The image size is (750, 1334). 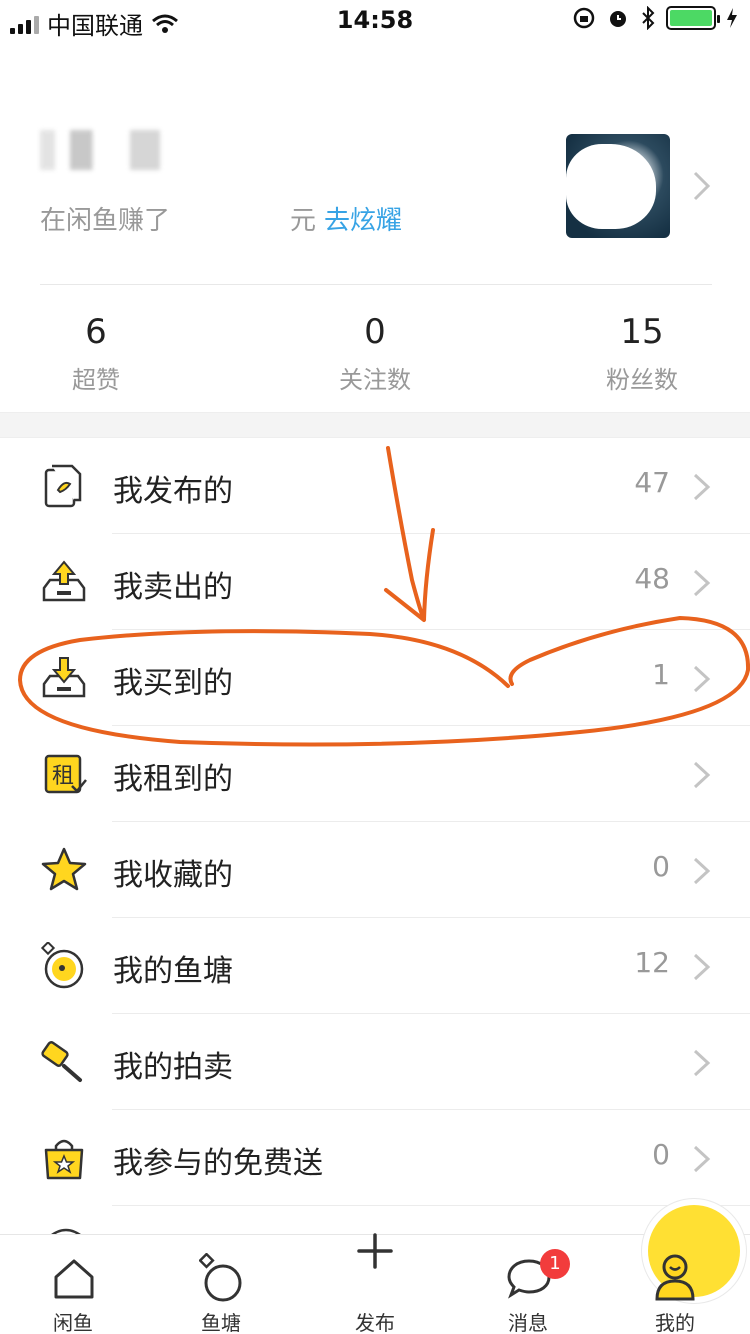 I want to click on stat-likes: 6 超赞, so click(x=96, y=352).